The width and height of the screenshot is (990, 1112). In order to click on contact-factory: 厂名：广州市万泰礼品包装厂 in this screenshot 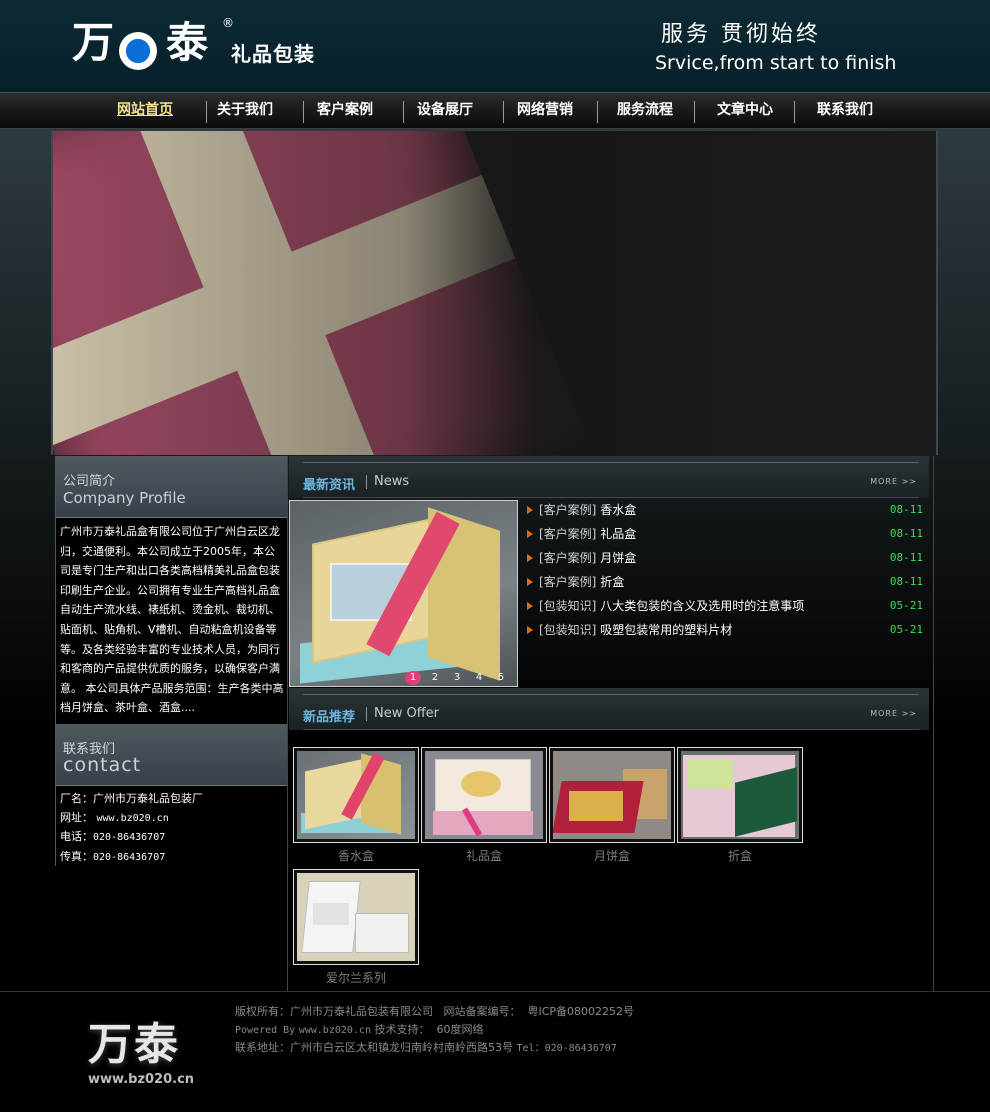, I will do `click(172, 799)`.